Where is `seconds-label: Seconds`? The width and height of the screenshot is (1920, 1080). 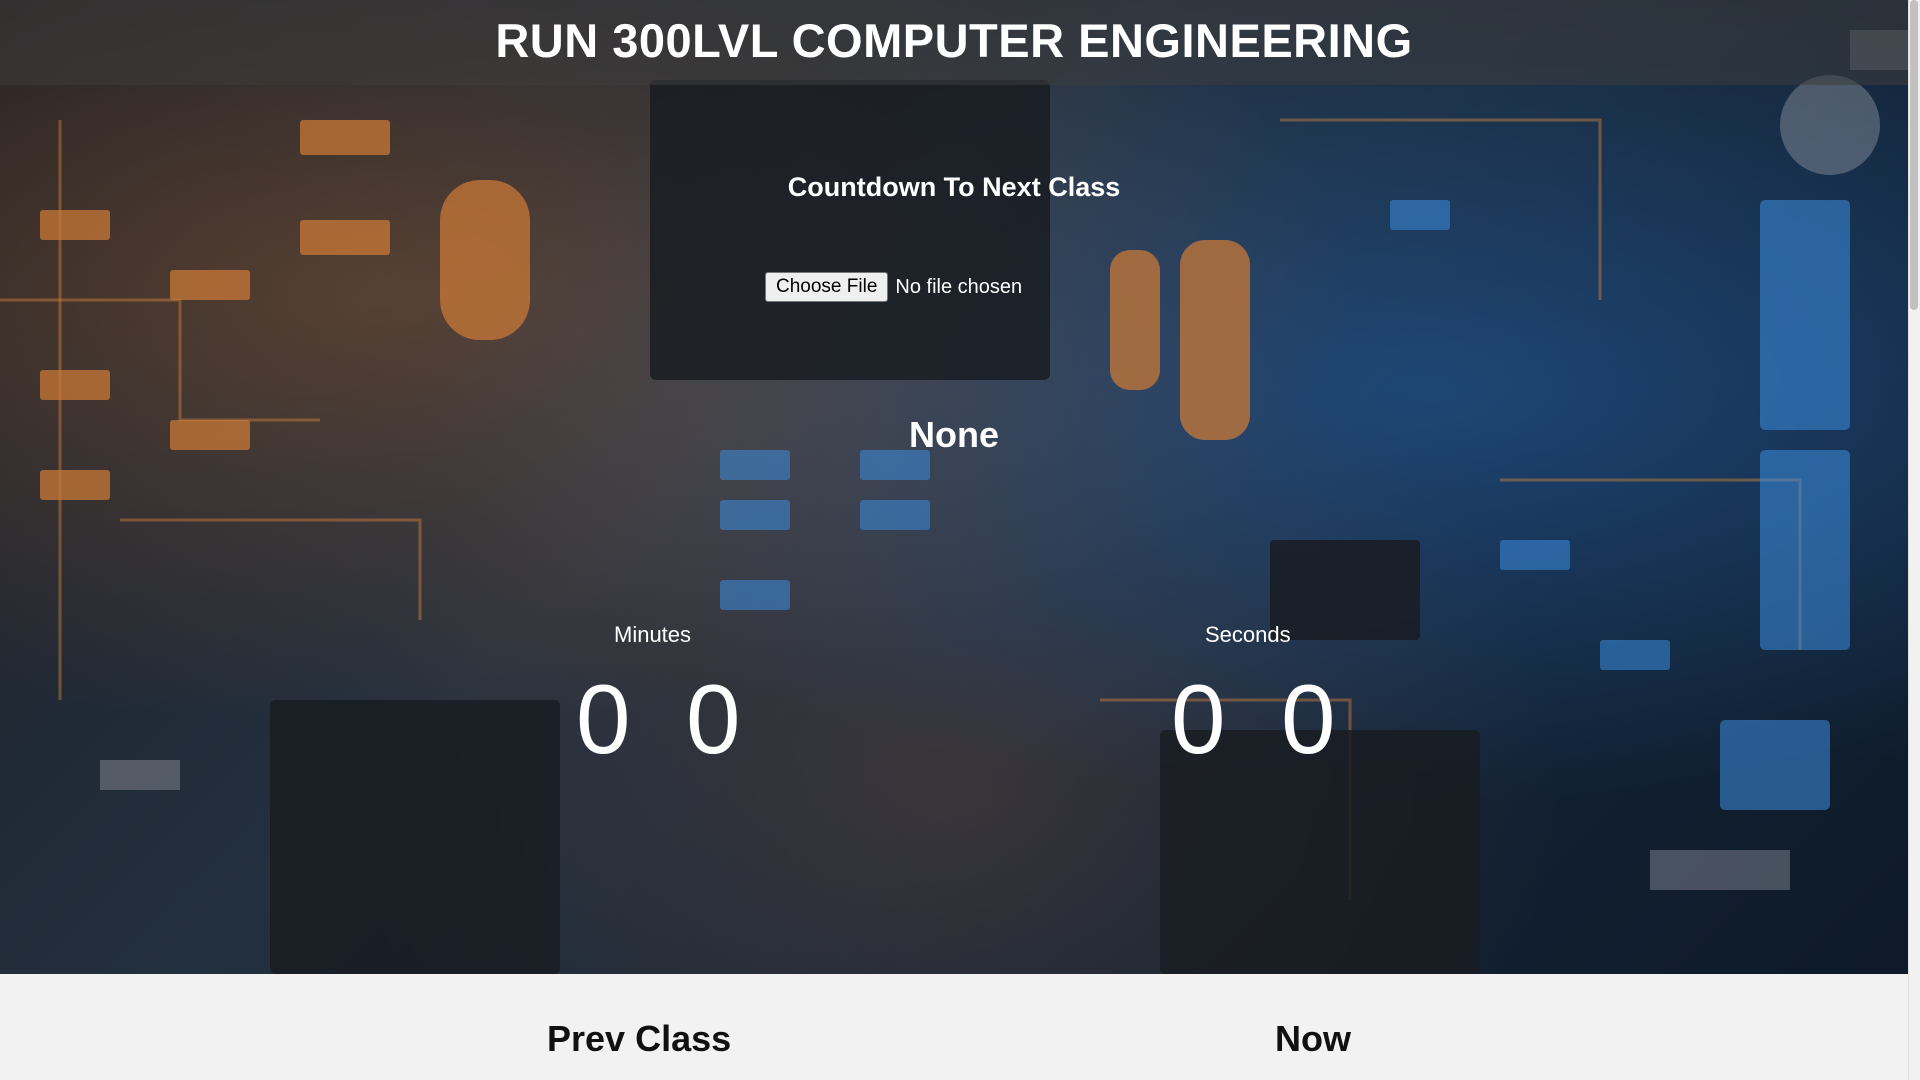
seconds-label: Seconds is located at coordinates (1248, 634).